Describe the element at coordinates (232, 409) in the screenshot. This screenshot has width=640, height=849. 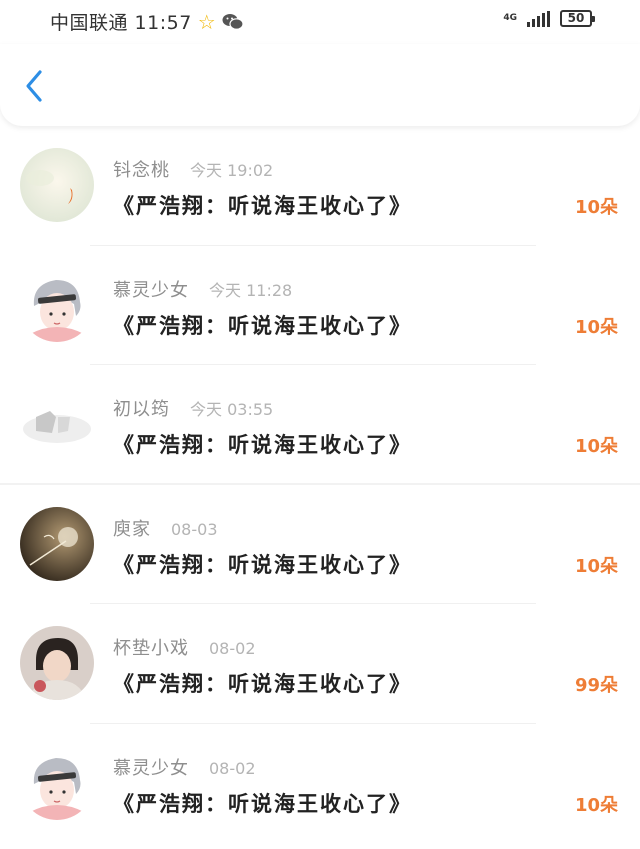
I see `timestamp: 今天 03:55` at that location.